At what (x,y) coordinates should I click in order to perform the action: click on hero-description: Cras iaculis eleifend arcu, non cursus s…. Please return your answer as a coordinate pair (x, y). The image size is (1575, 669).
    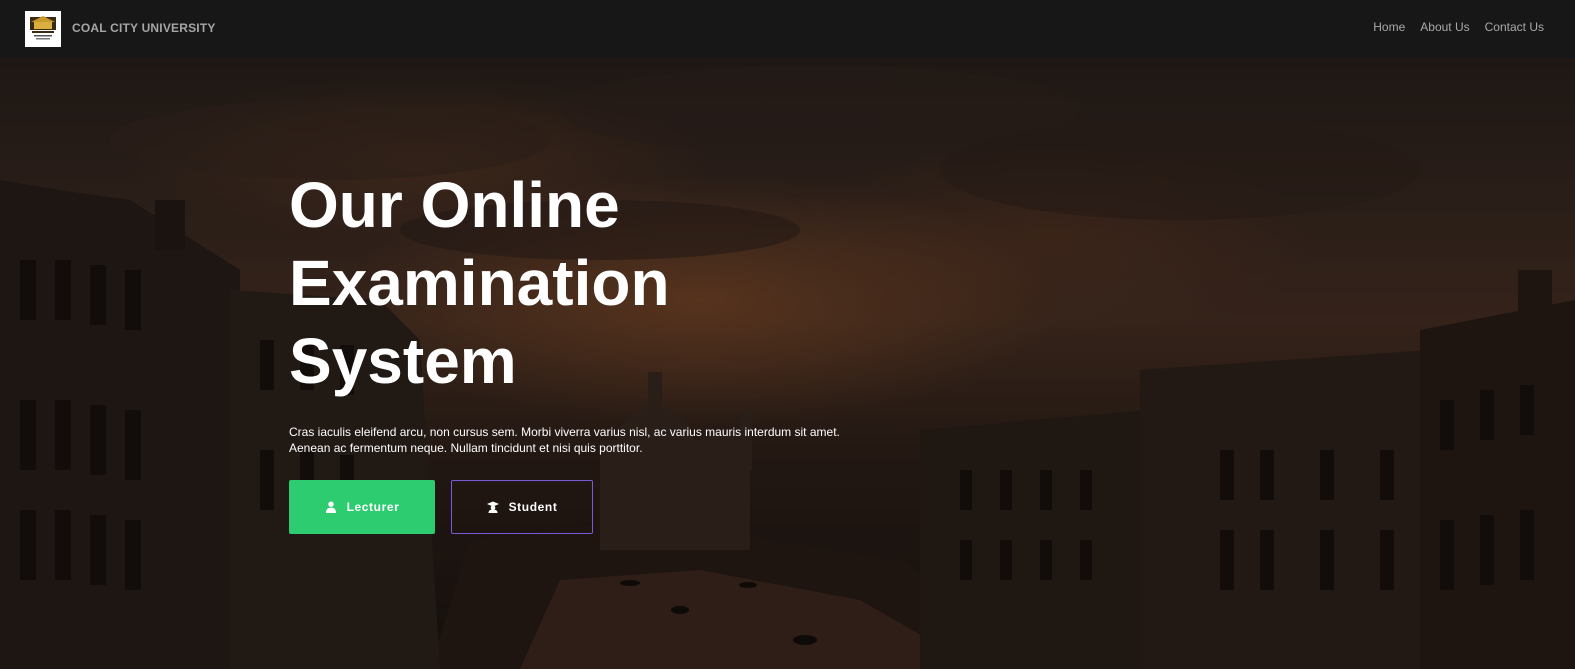
    Looking at the image, I should click on (569, 440).